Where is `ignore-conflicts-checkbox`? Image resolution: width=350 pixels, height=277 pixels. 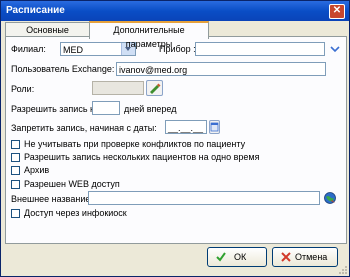 ignore-conflicts-checkbox is located at coordinates (15, 144).